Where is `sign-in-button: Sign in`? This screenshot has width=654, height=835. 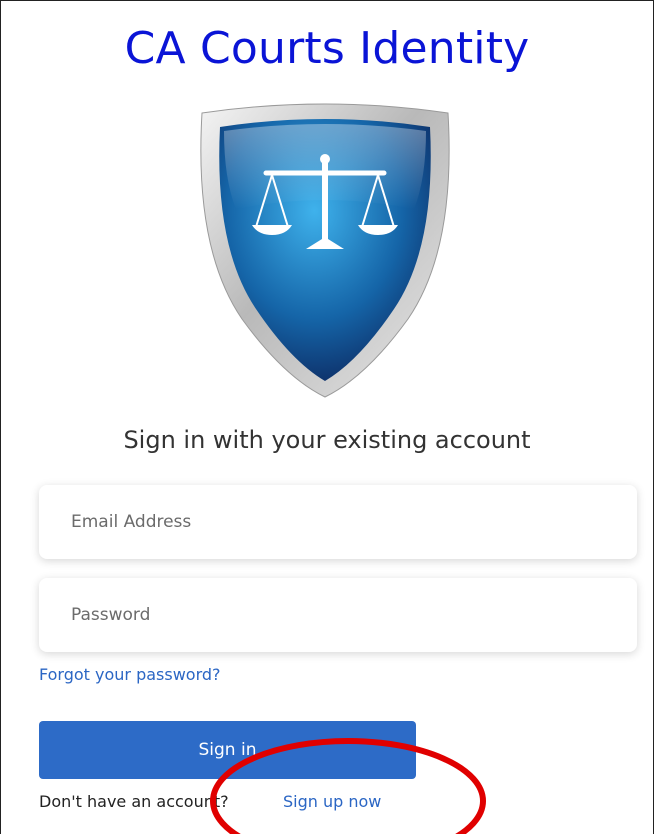
sign-in-button: Sign in is located at coordinates (227, 750).